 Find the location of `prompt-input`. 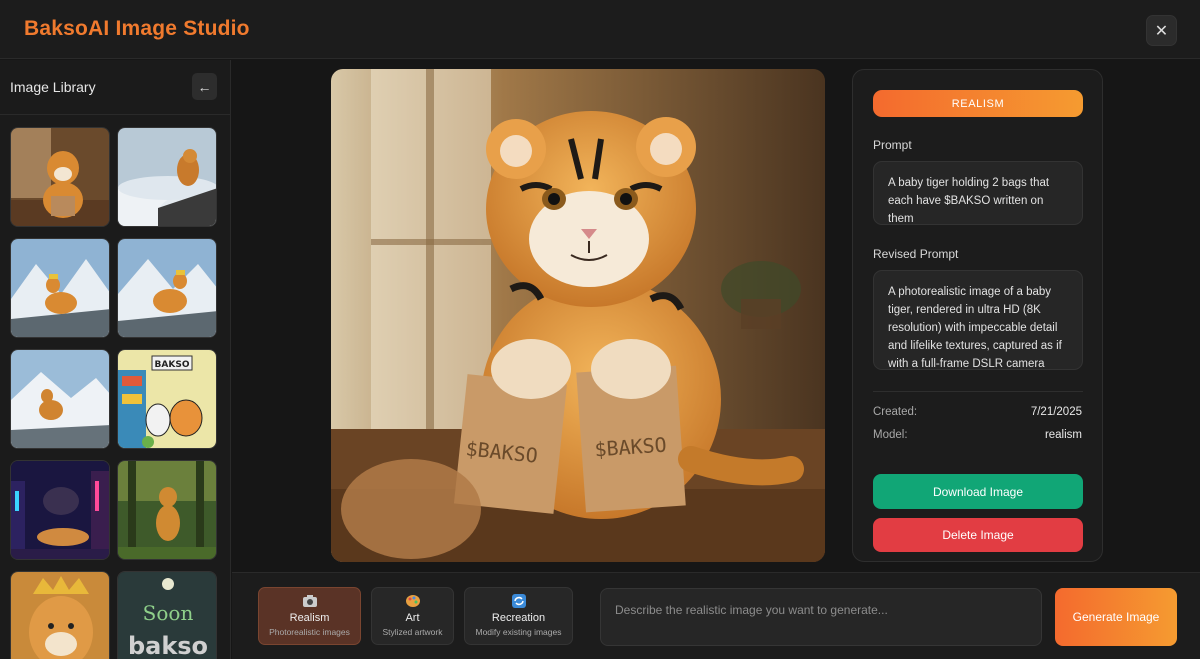

prompt-input is located at coordinates (821, 617).